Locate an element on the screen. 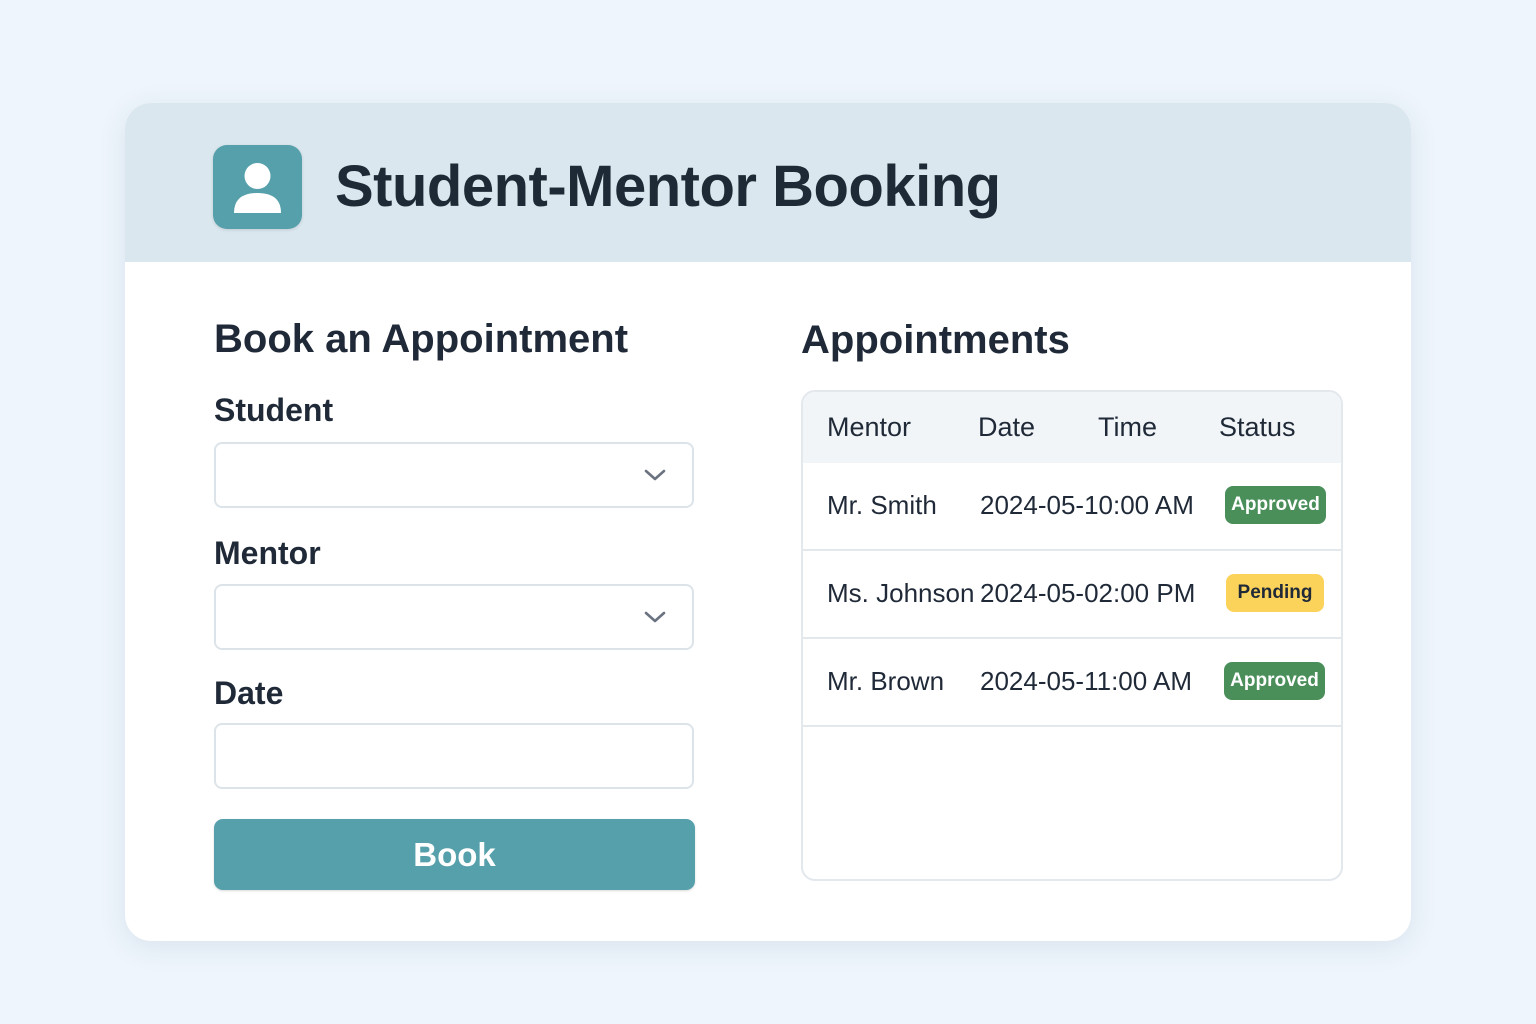 The height and width of the screenshot is (1024, 1536). datetime-cell: 2024-05-02:00 PM is located at coordinates (1088, 593).